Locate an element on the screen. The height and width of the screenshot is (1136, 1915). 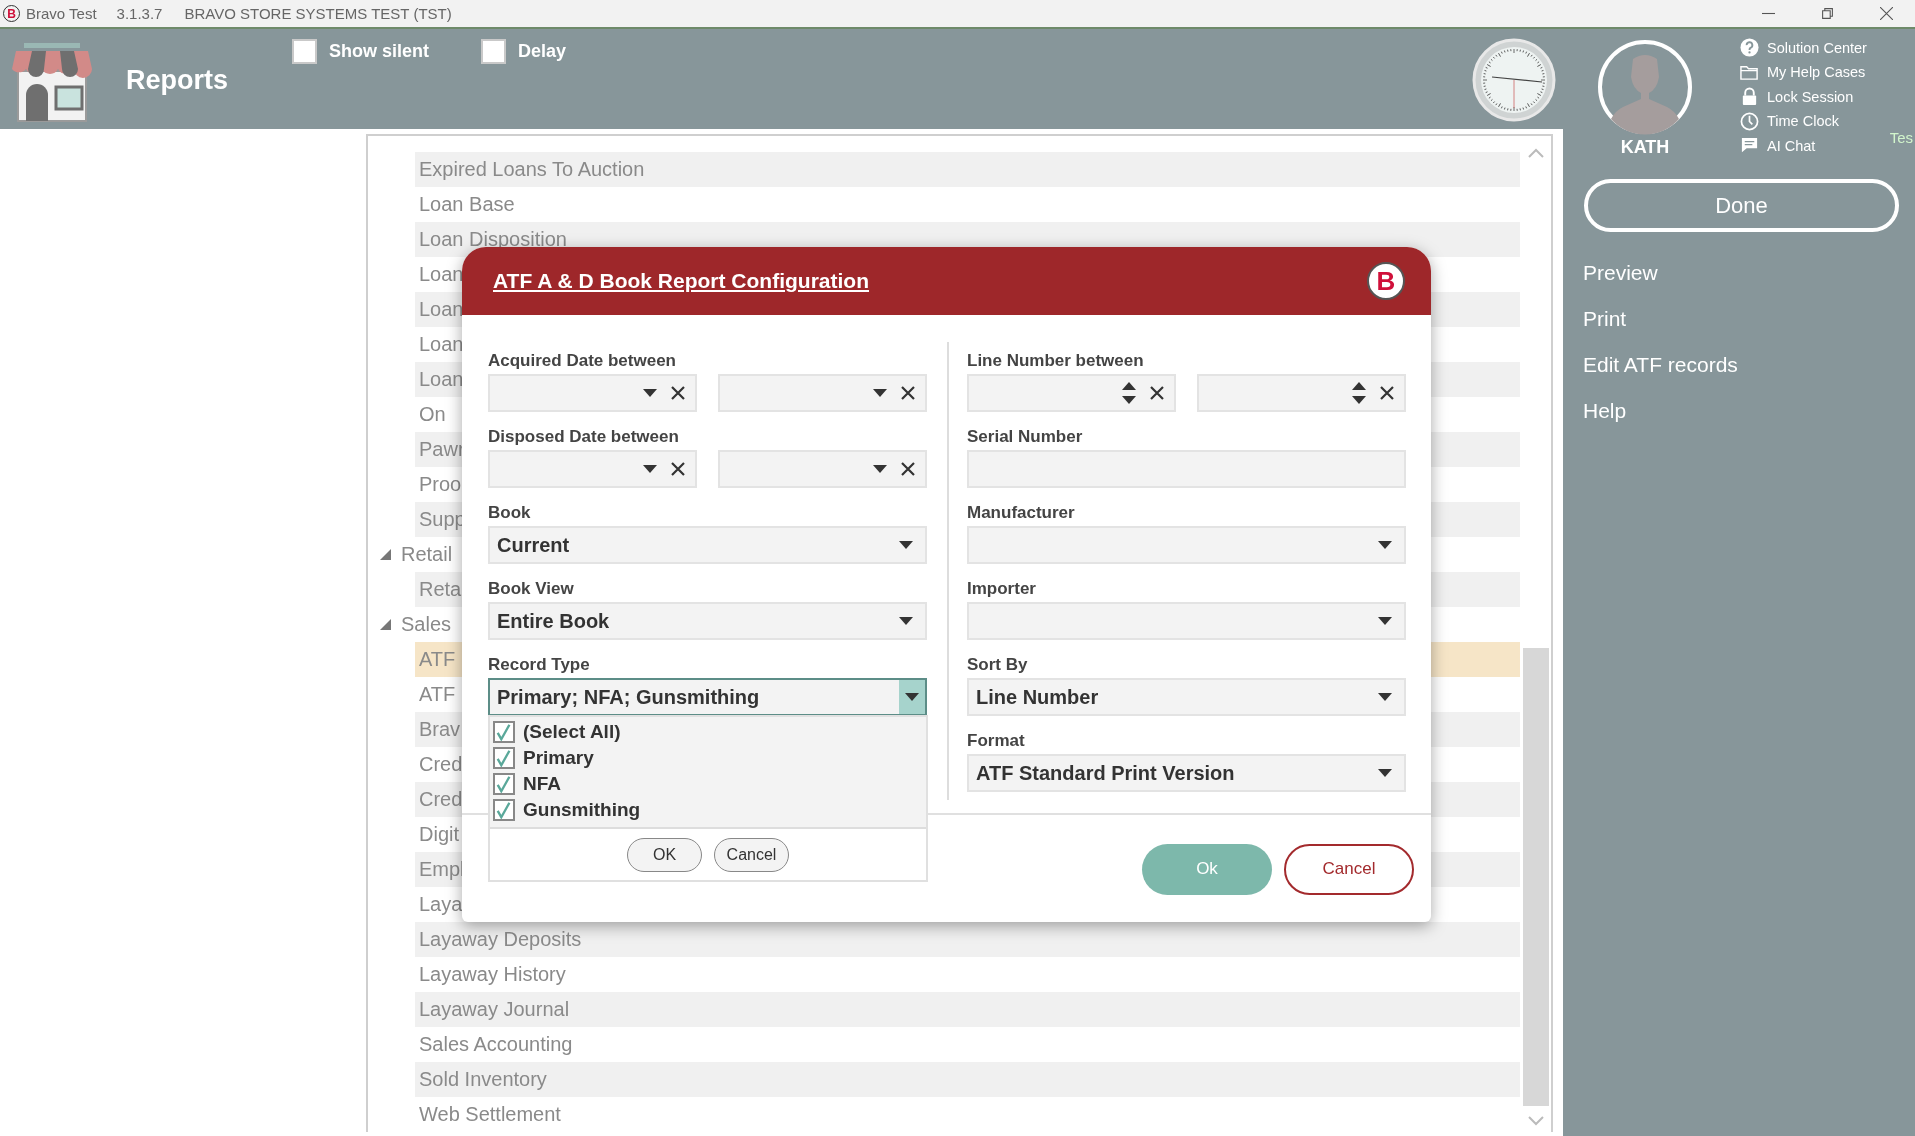
field-label: Manufacturer is located at coordinates (1021, 513).